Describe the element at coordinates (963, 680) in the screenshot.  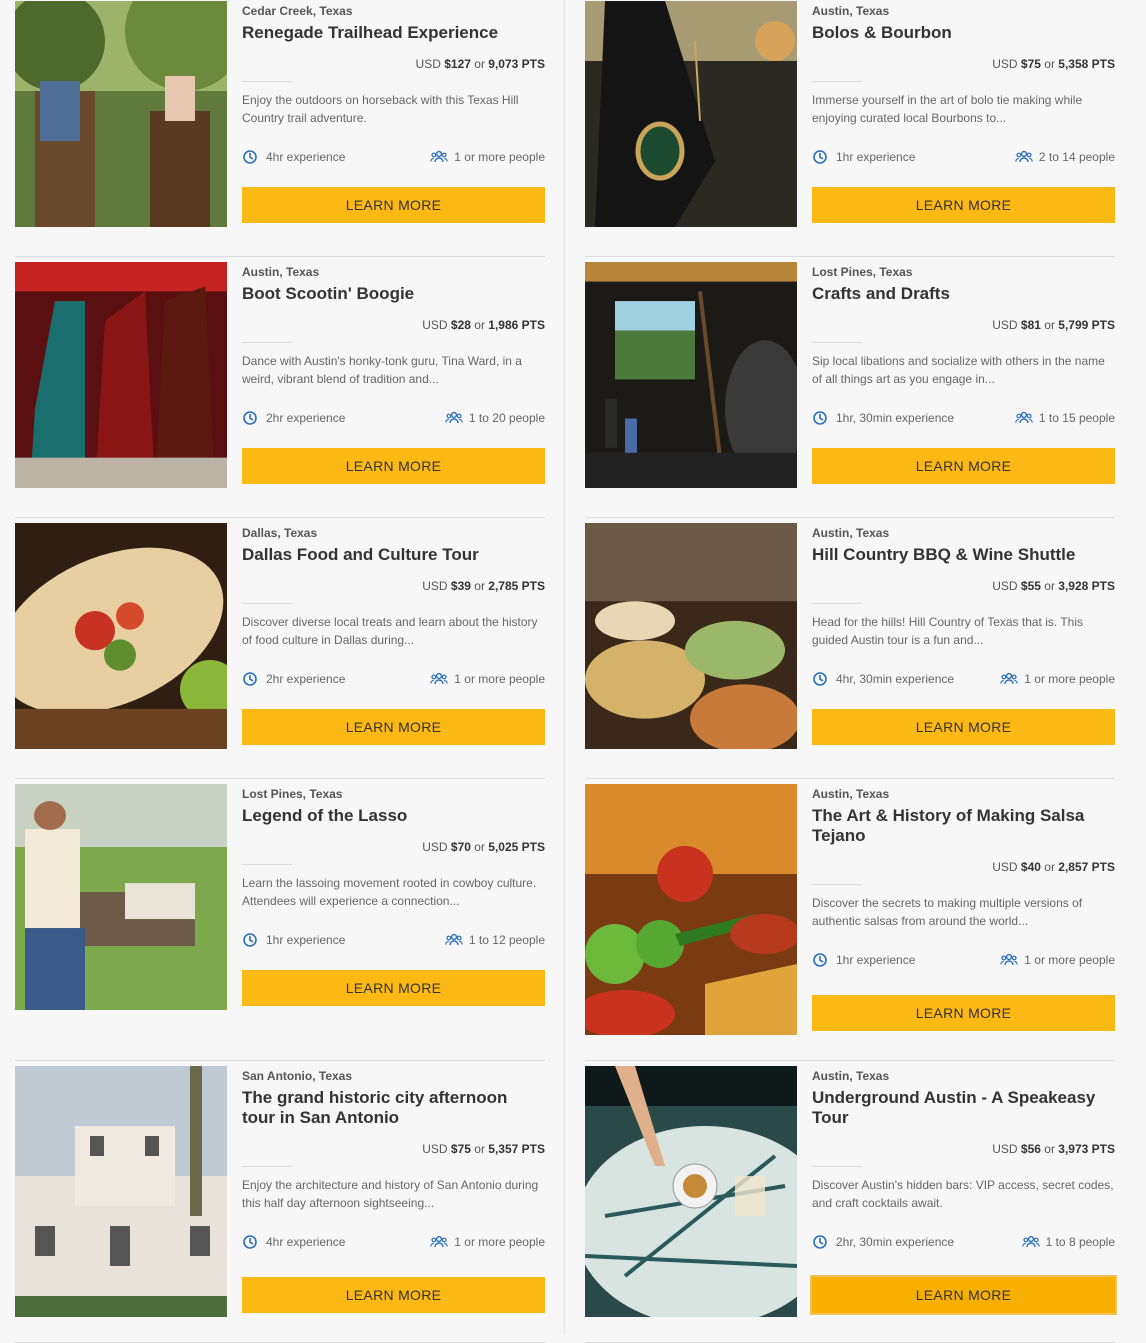
I see `experience-meta: 4hr, 30min experience 1 or more people` at that location.